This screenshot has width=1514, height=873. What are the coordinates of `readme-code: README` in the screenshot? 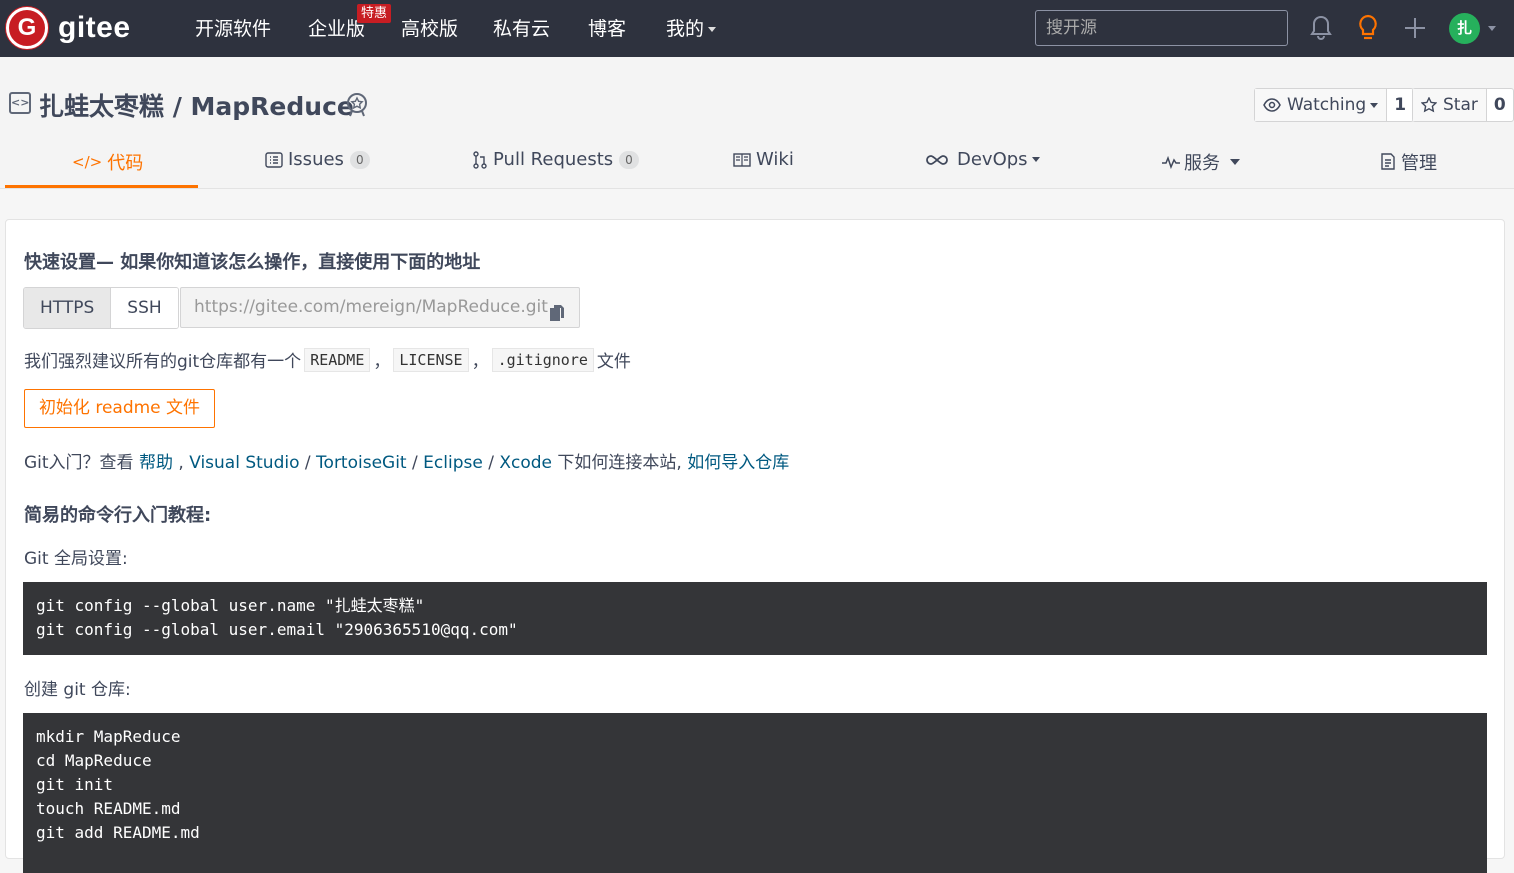 It's located at (337, 359).